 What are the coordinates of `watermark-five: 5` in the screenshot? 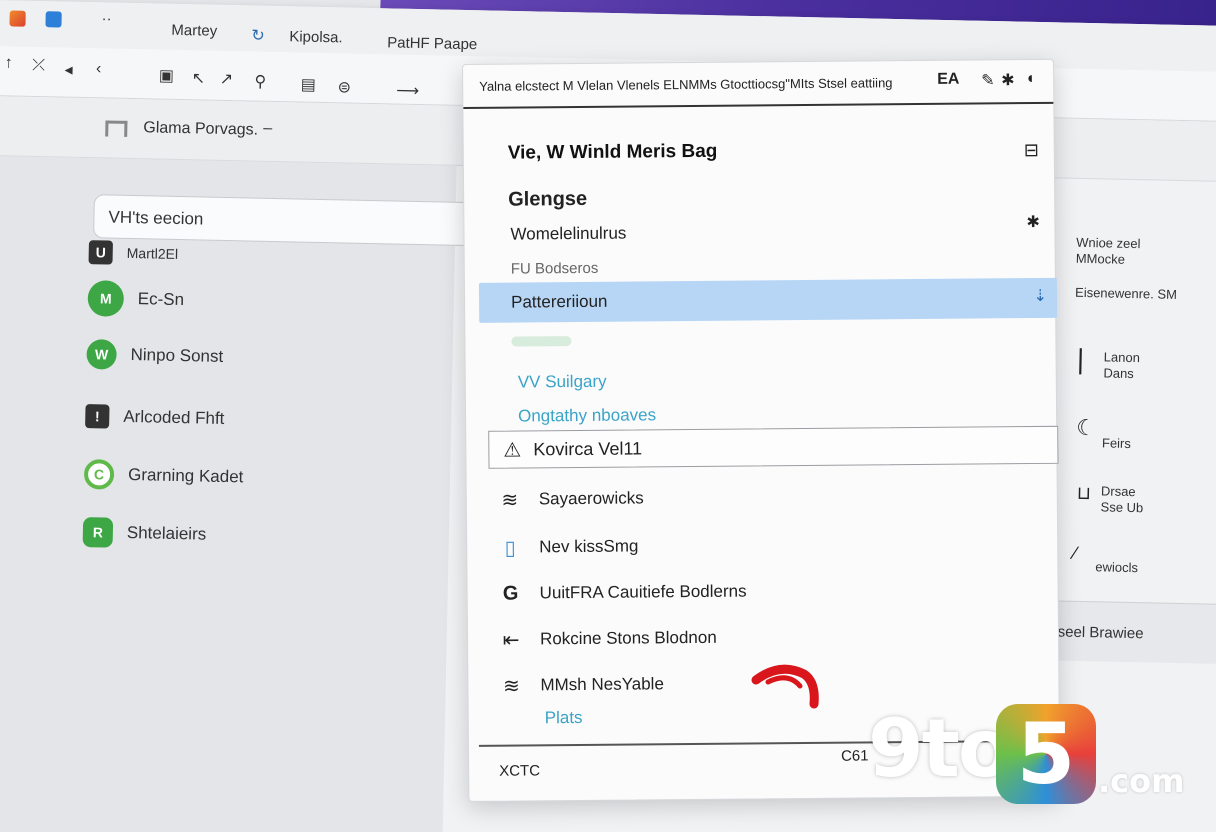 It's located at (1046, 754).